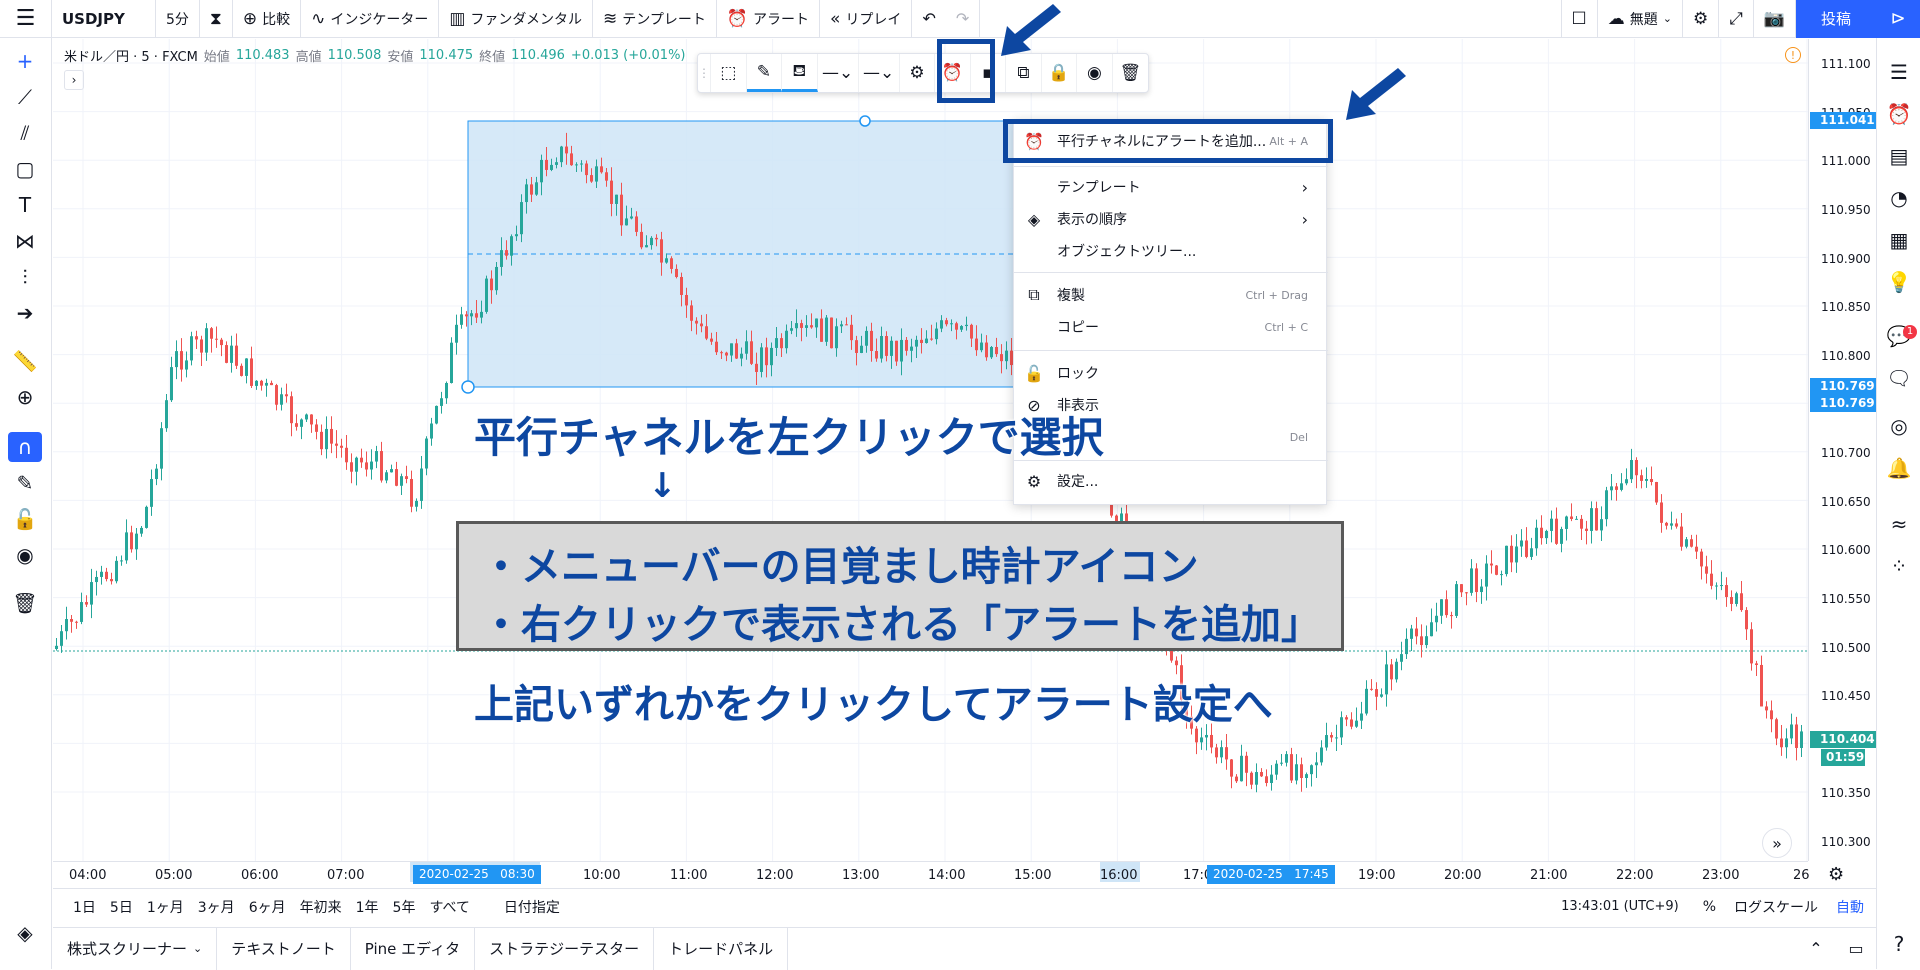  Describe the element at coordinates (1171, 373) in the screenshot. I see `menu-lock: 🔓 ロック` at that location.